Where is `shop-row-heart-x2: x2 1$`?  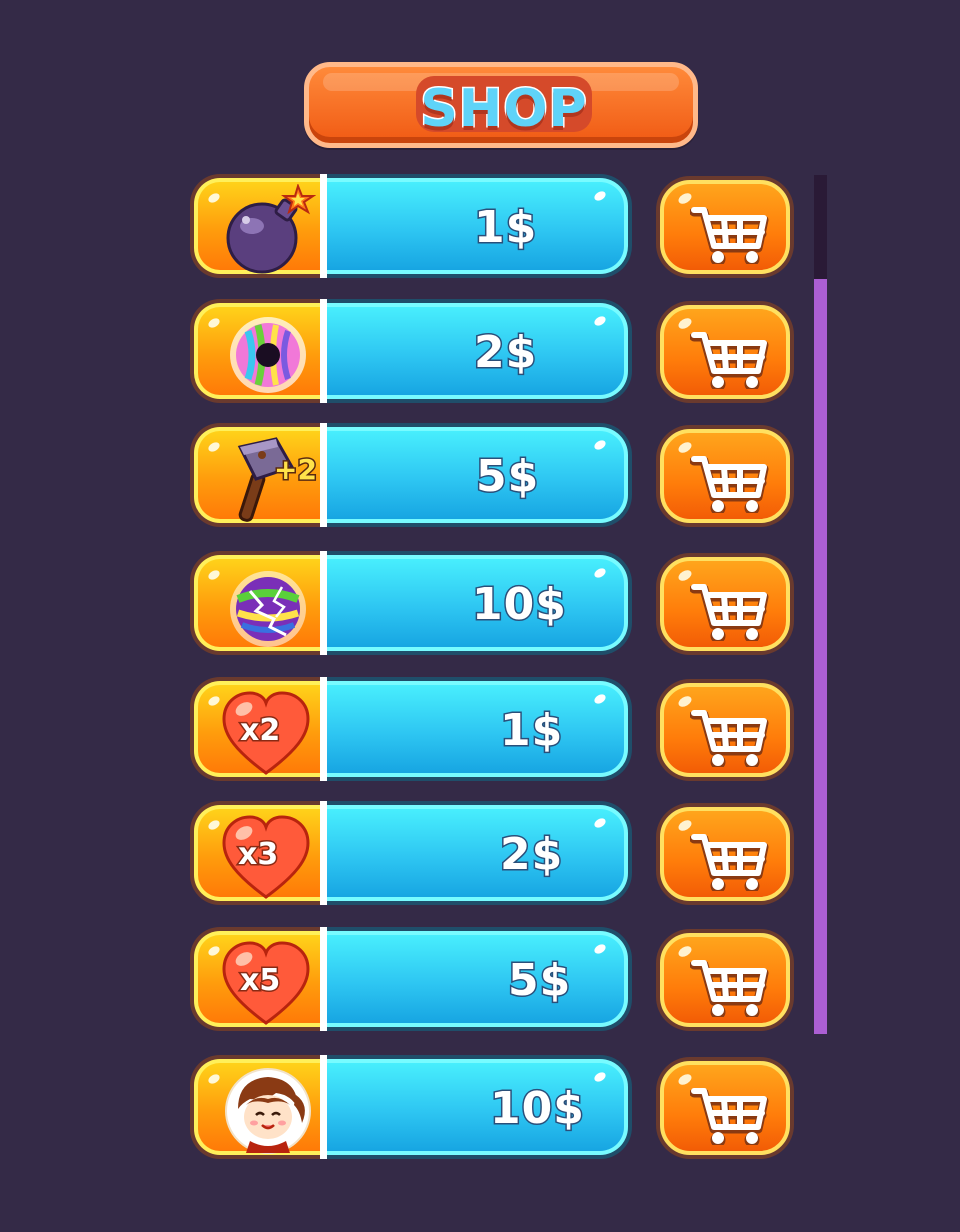
shop-row-heart-x2: x2 1$ is located at coordinates (492, 729).